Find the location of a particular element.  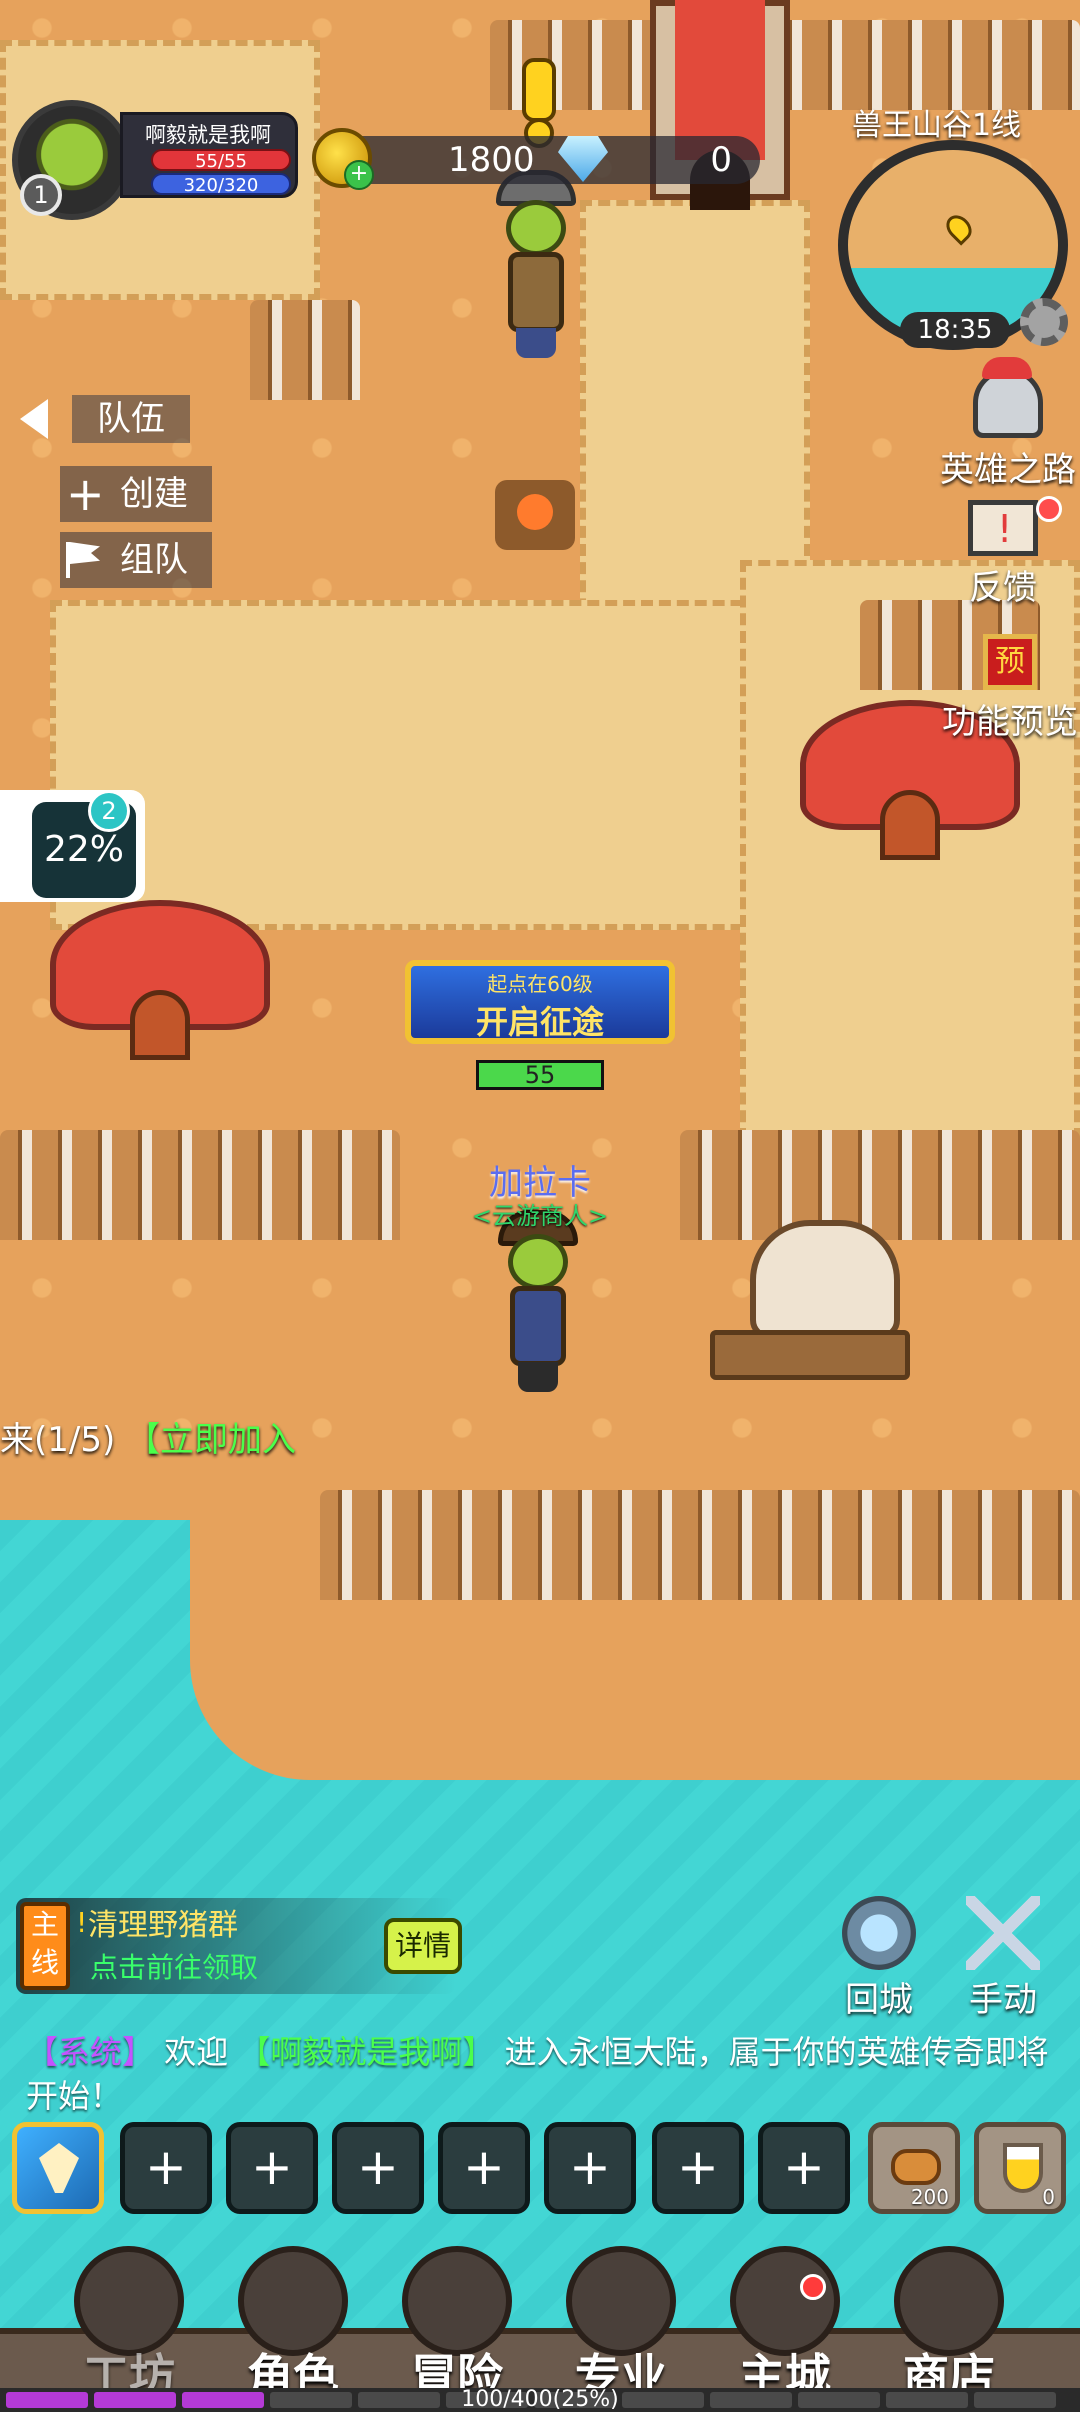

player-card: 啊毅就是我啊 55/55 320/320 1 is located at coordinates (155, 160).